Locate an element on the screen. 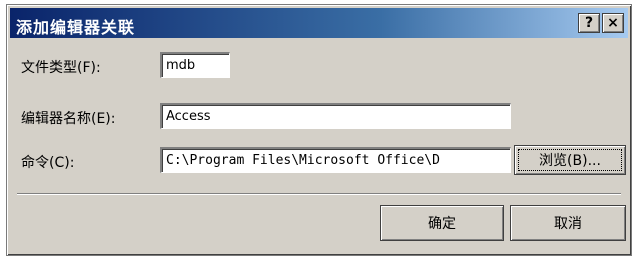  editor-name-label: 编辑器名称(E): is located at coordinates (68, 119).